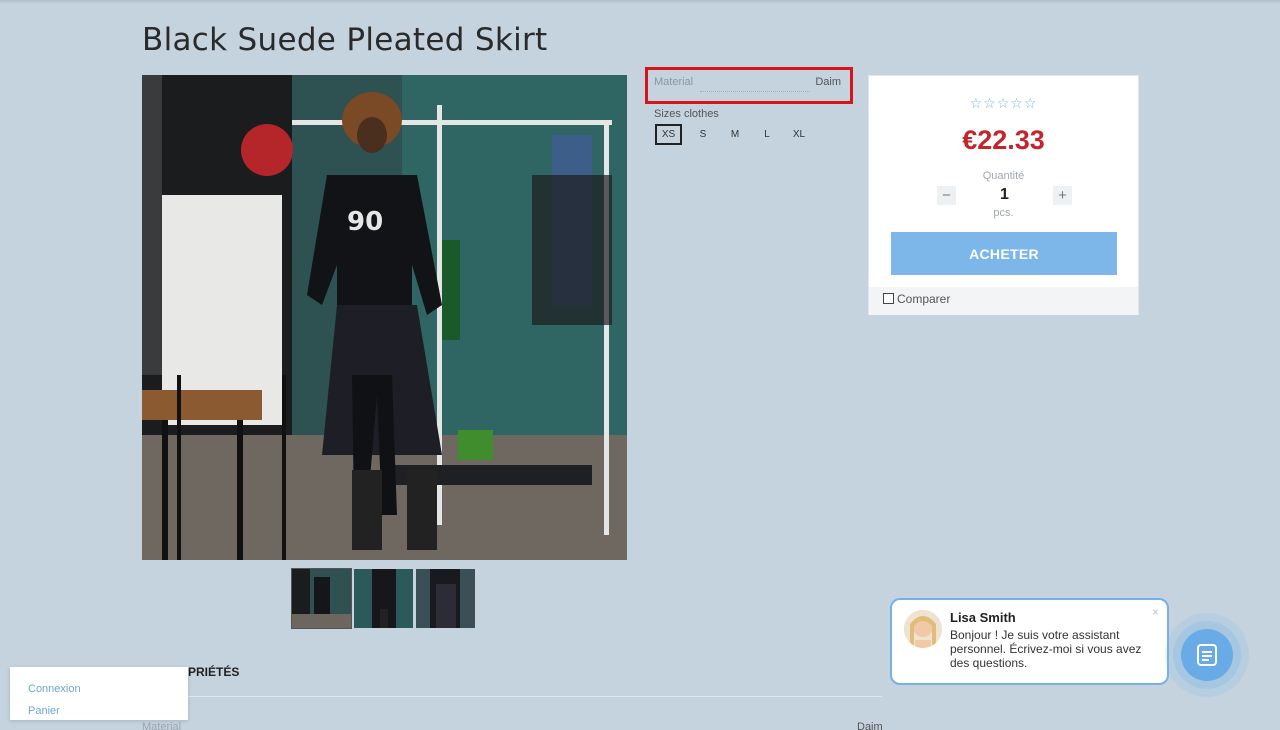 The height and width of the screenshot is (730, 1280). I want to click on sizes-label: Sizes clothes, so click(686, 114).